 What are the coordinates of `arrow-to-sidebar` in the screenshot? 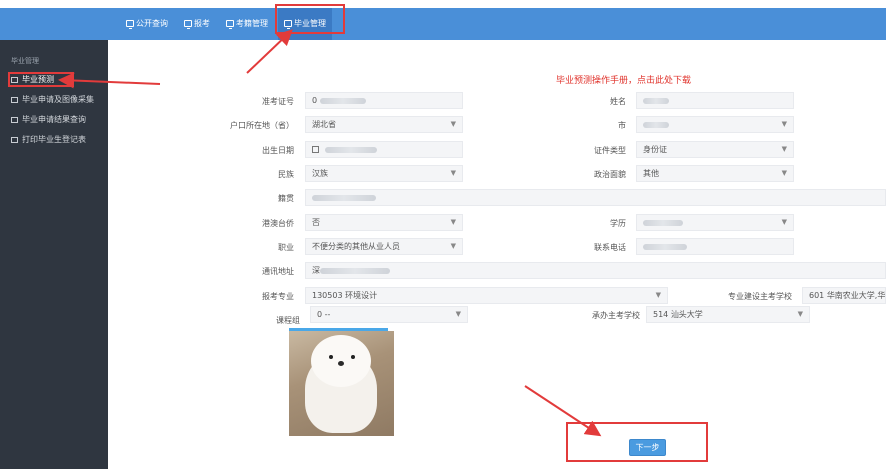 It's located at (109, 80).